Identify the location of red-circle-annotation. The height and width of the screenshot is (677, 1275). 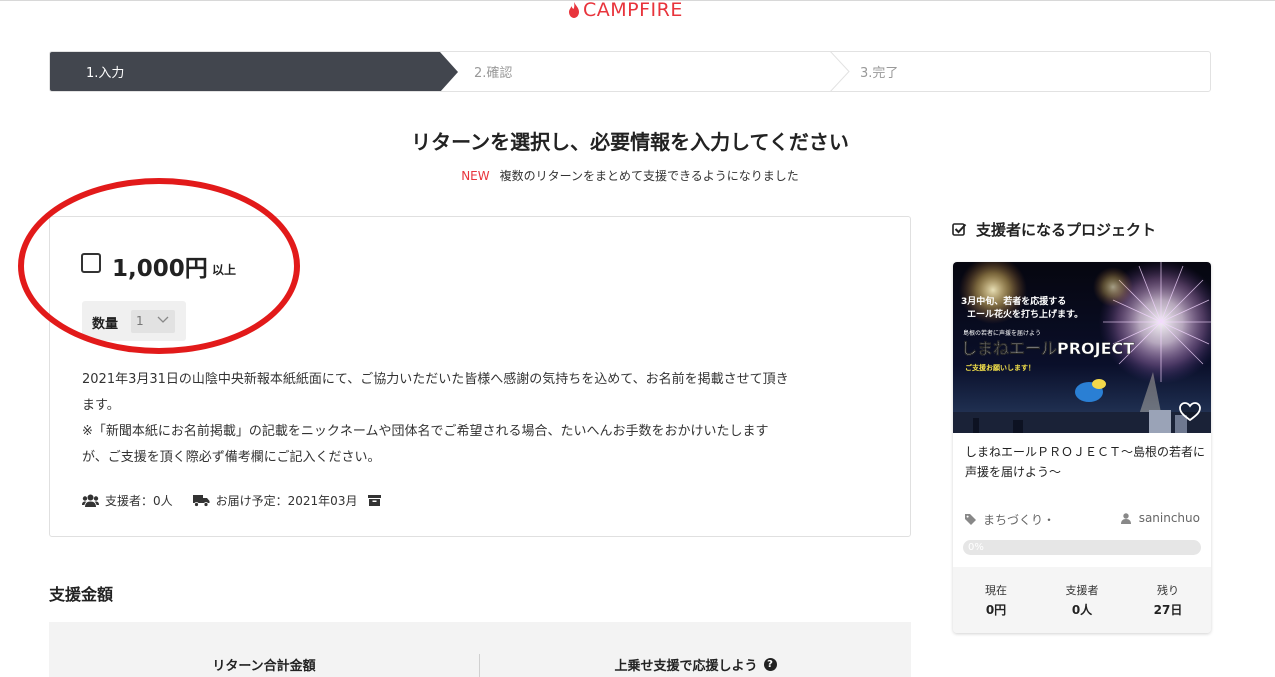
(159, 266).